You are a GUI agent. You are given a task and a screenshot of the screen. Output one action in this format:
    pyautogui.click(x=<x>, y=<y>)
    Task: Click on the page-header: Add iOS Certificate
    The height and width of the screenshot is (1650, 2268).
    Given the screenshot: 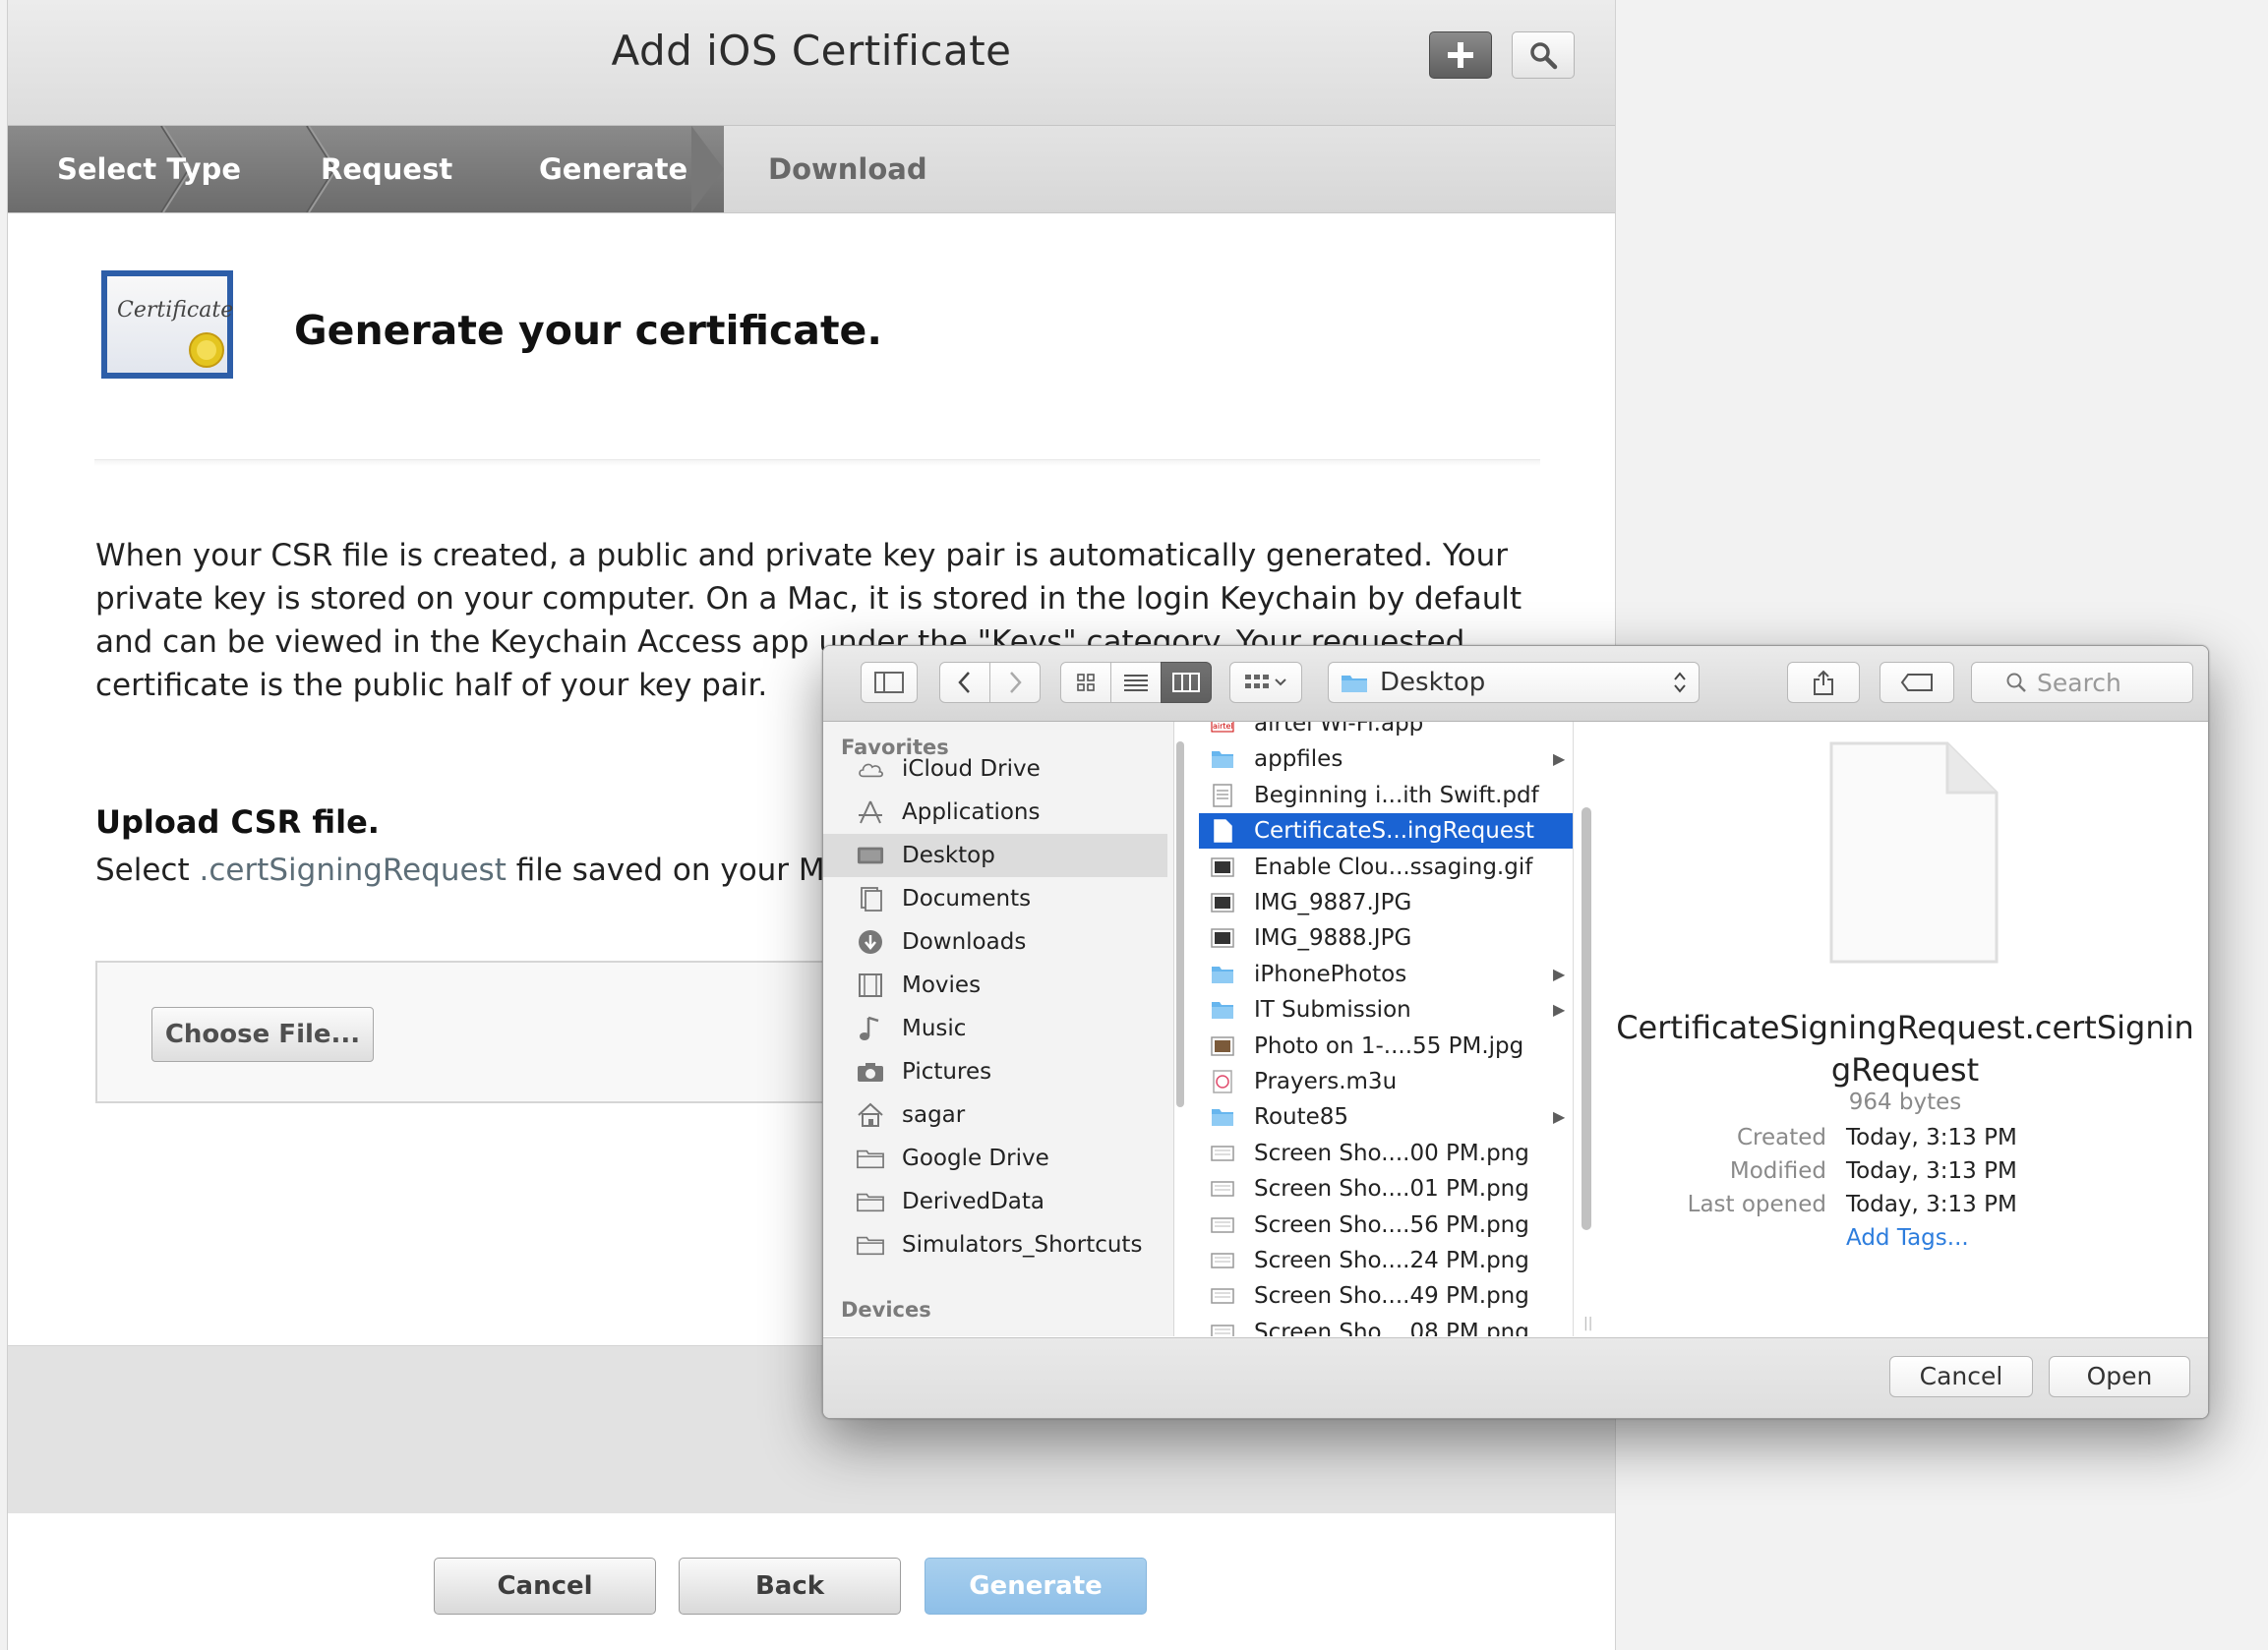 What is the action you would take?
    pyautogui.click(x=811, y=63)
    